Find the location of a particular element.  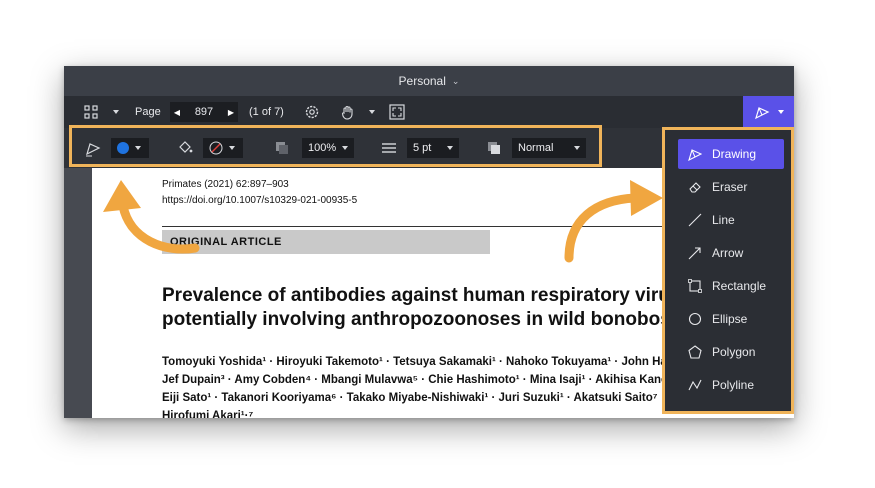

prev-page-button: ◀ is located at coordinates (177, 112).